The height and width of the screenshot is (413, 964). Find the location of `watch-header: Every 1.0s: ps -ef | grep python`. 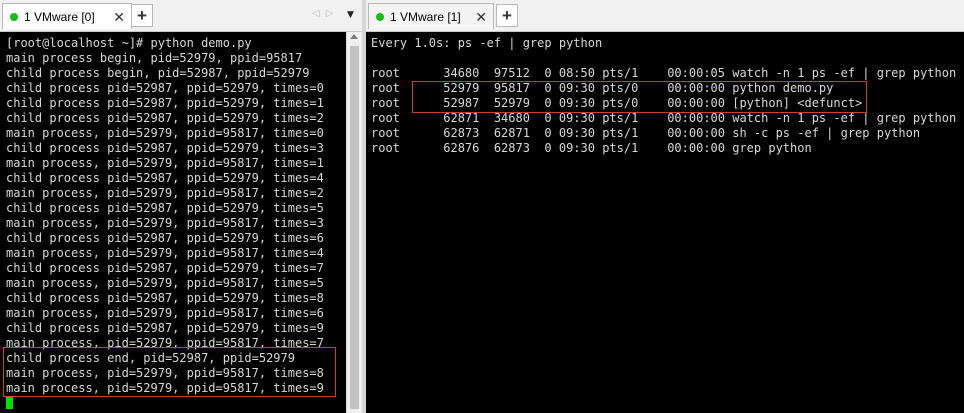

watch-header: Every 1.0s: ps -ef | grep python is located at coordinates (487, 43).